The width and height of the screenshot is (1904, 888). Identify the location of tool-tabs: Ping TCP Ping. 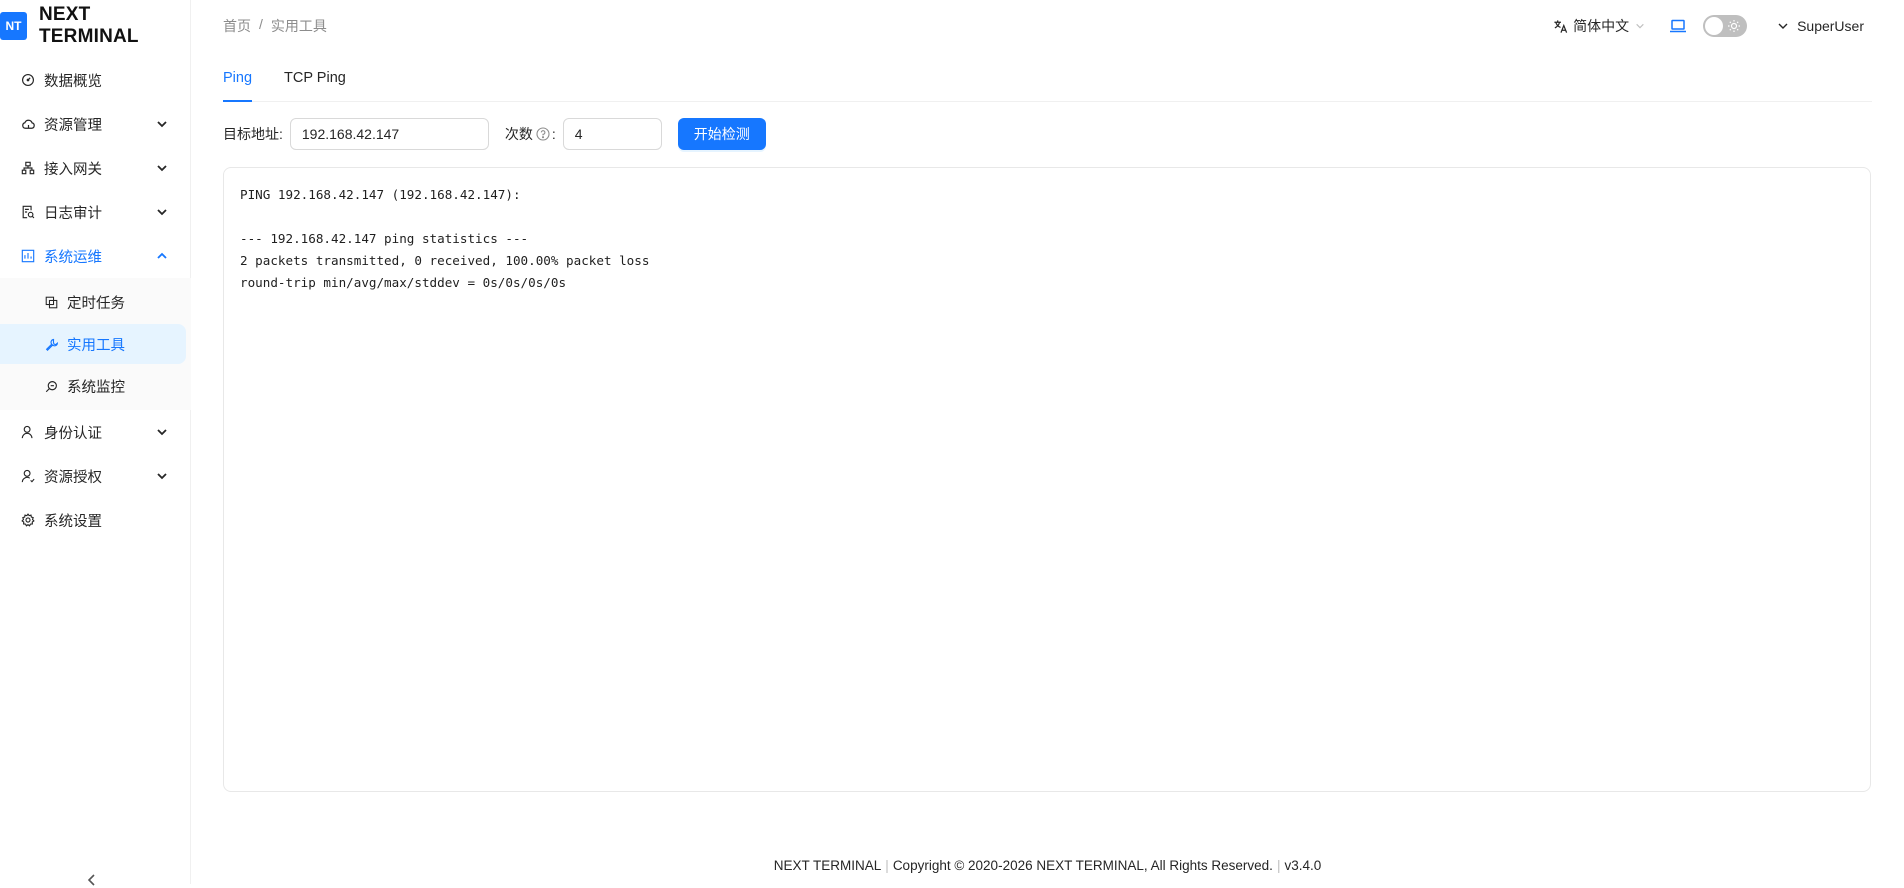
(1047, 80).